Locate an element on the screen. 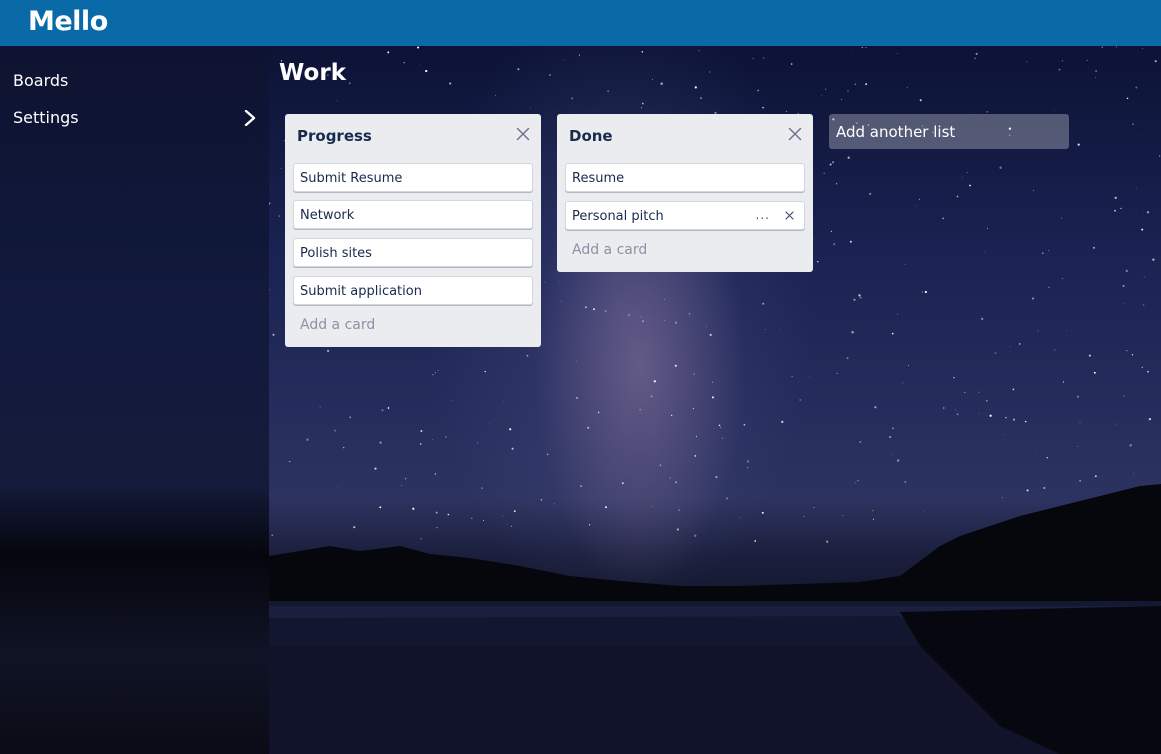  card-title: Polish sites is located at coordinates (336, 253).